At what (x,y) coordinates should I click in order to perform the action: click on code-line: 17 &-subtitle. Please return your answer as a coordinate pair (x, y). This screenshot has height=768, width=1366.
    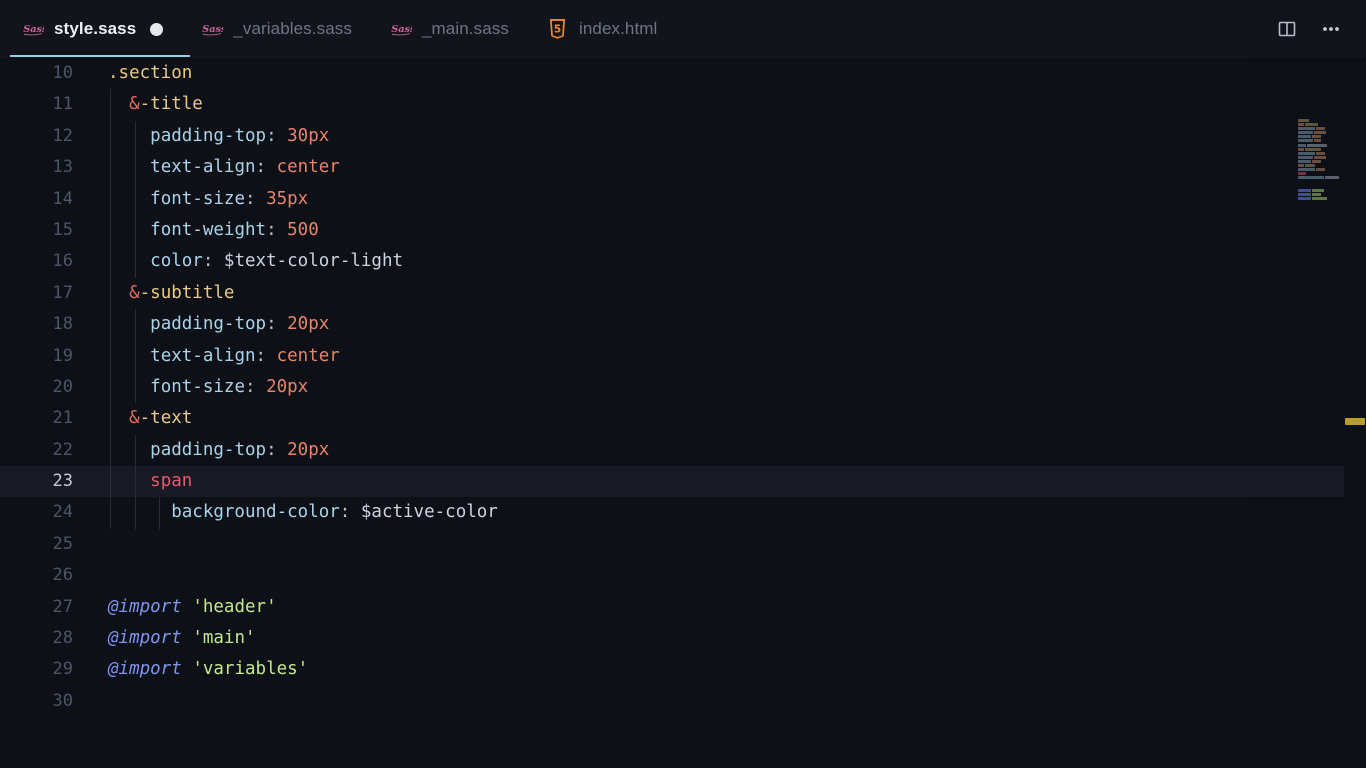
    Looking at the image, I should click on (683, 293).